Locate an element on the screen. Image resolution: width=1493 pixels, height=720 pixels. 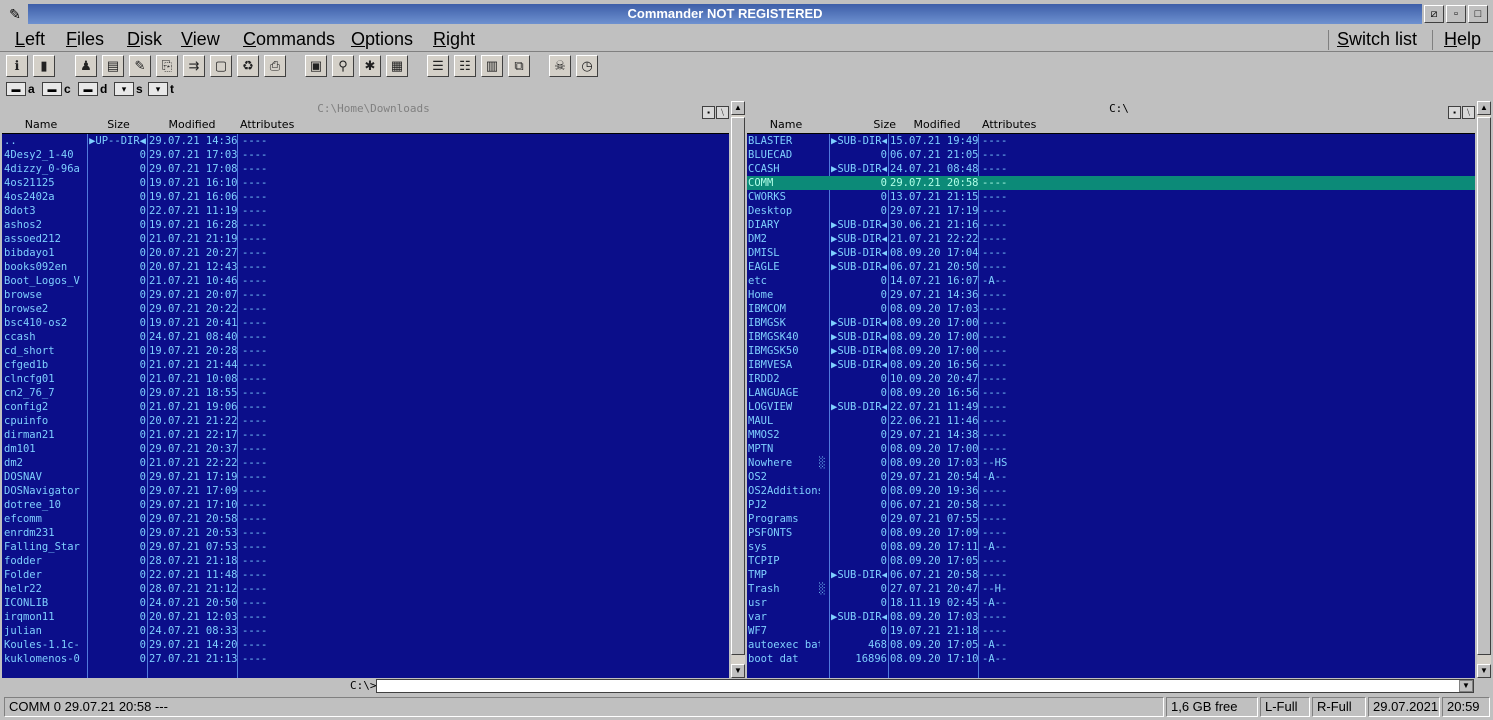
left-scrollbar: ▲ ▼ is located at coordinates (738, 389).